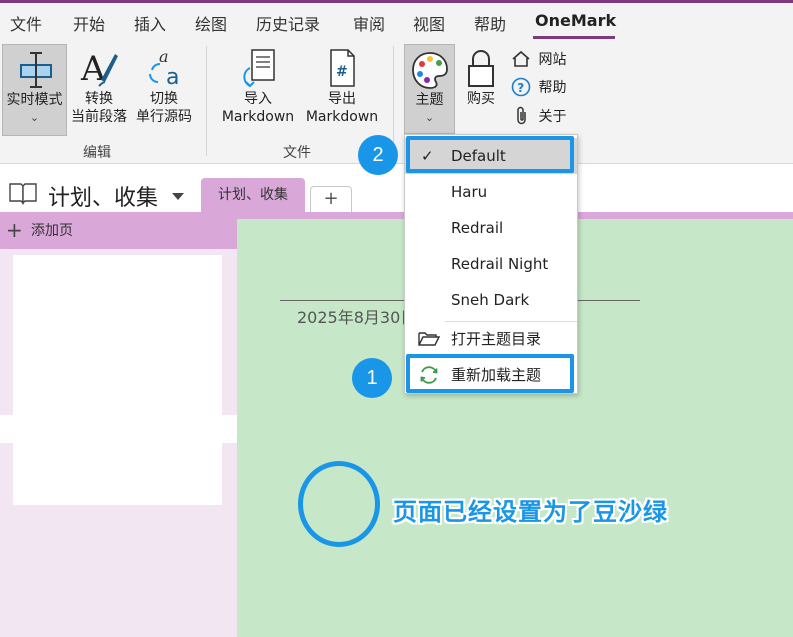 The height and width of the screenshot is (637, 793). I want to click on theme-option-redrail: Redrail, so click(491, 228).